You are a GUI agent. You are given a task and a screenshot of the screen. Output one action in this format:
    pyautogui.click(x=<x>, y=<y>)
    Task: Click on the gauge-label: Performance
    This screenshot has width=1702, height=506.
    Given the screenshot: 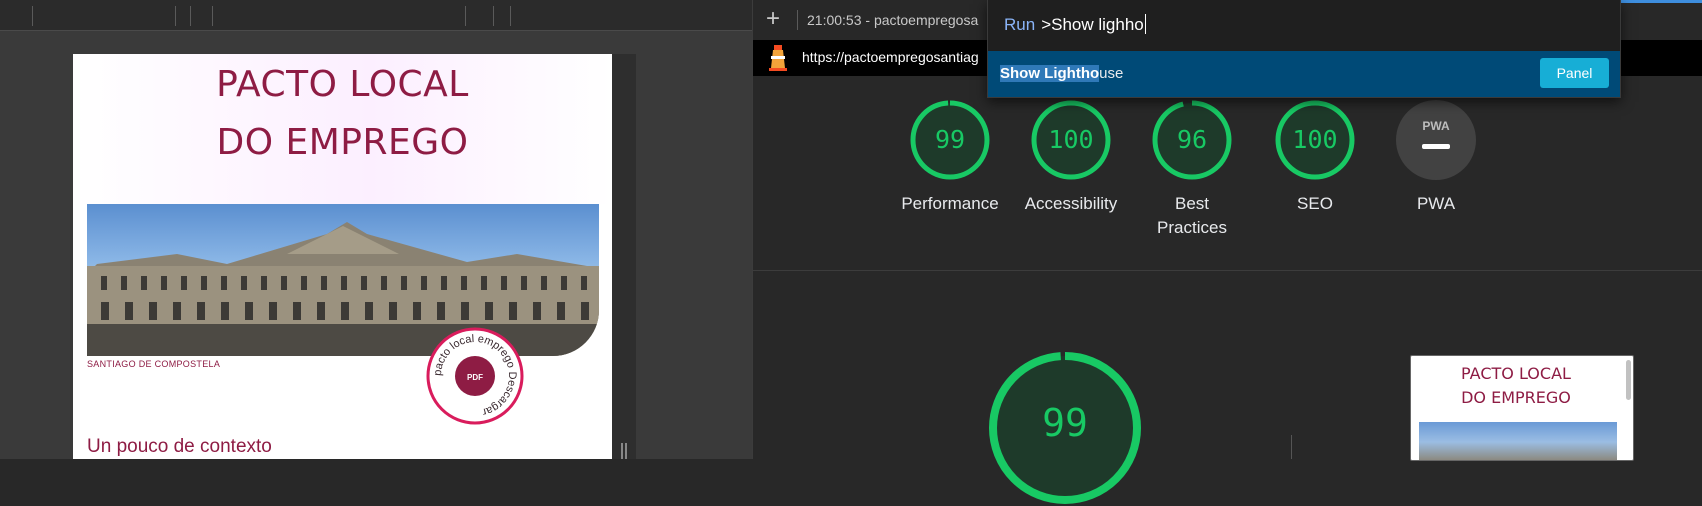 What is the action you would take?
    pyautogui.click(x=950, y=203)
    